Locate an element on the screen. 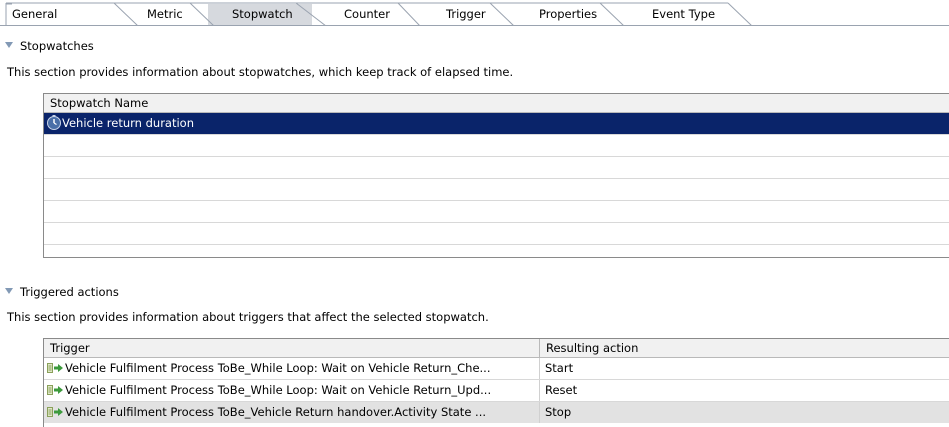 This screenshot has height=427, width=949. resulting-action-cell: Reset is located at coordinates (744, 390).